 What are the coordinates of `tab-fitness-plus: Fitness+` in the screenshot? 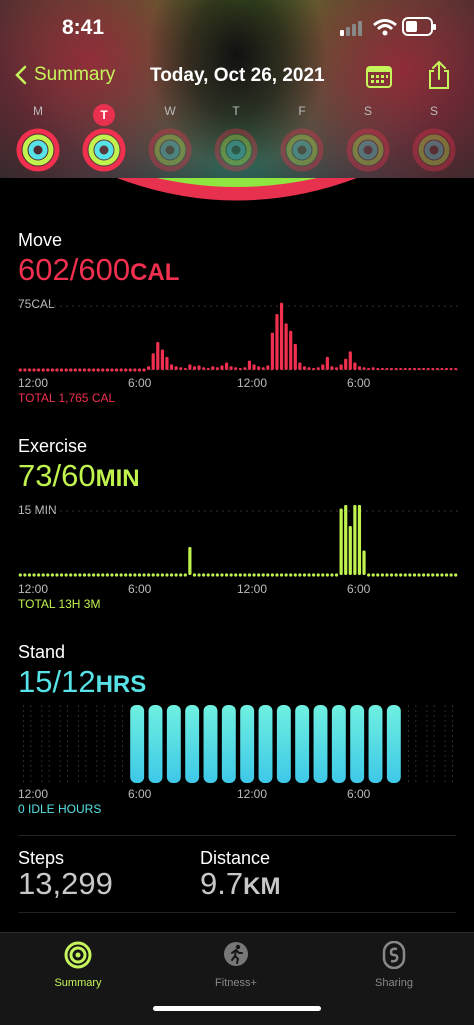 It's located at (236, 967).